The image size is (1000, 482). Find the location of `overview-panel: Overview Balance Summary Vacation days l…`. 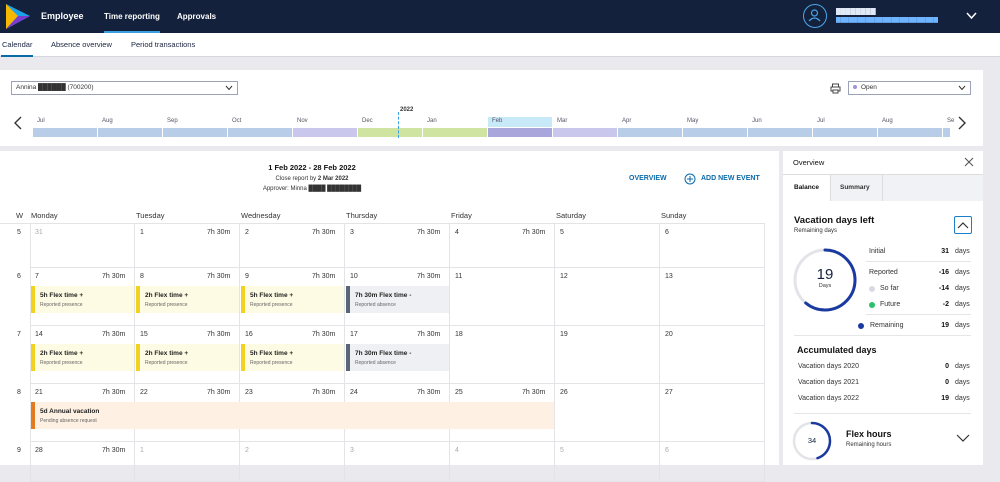

overview-panel: Overview Balance Summary Vacation days l… is located at coordinates (883, 308).